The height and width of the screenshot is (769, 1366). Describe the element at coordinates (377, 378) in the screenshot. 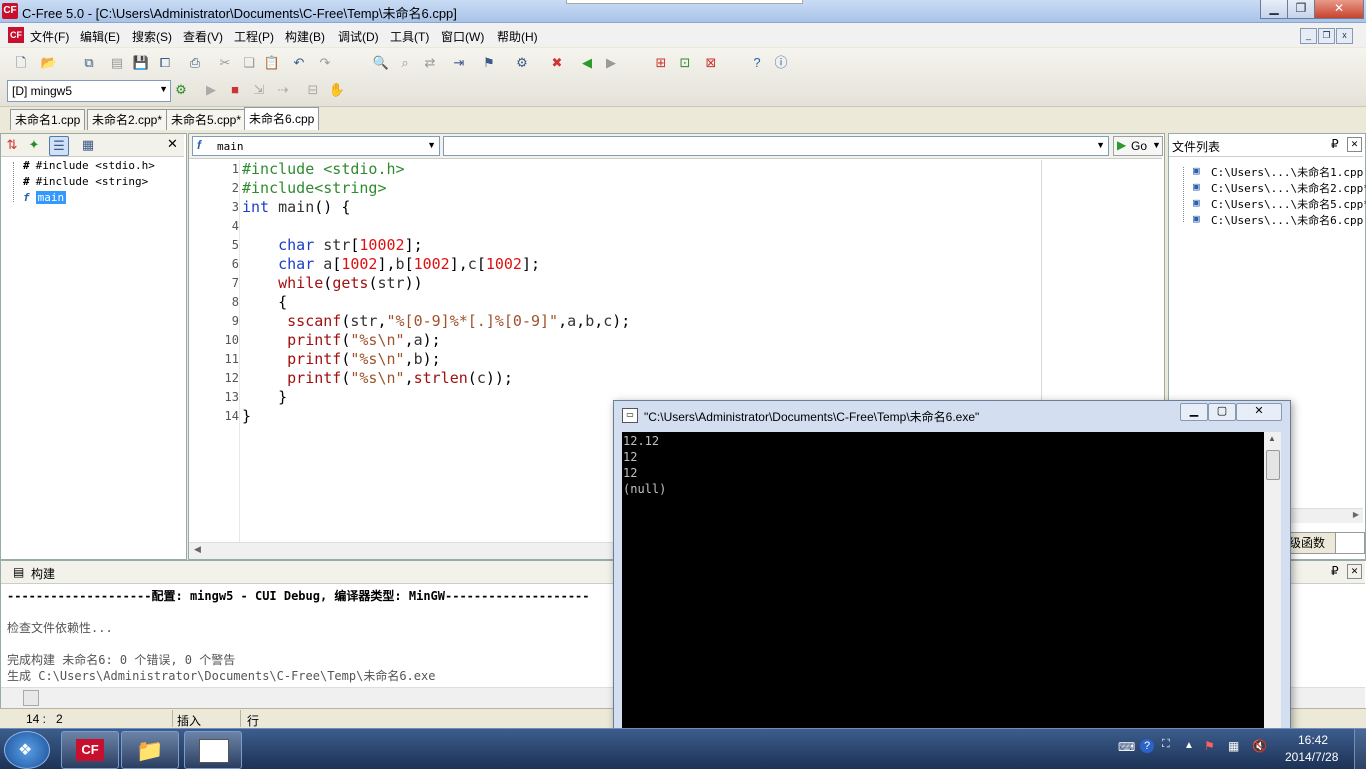

I see `code-line: printf("%s\n",strlen(c));` at that location.